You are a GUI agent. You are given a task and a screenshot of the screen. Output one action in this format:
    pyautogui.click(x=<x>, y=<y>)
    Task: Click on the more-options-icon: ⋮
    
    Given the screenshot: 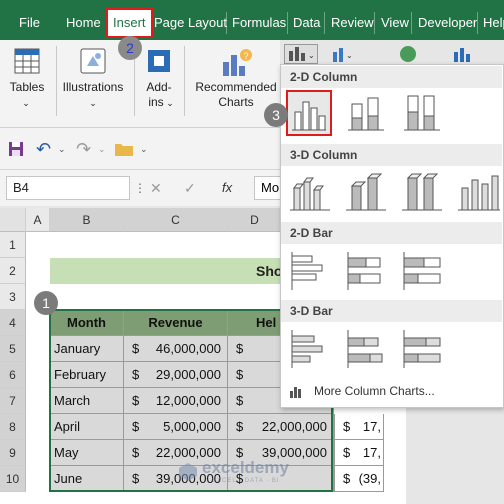 What is the action you would take?
    pyautogui.click(x=140, y=188)
    